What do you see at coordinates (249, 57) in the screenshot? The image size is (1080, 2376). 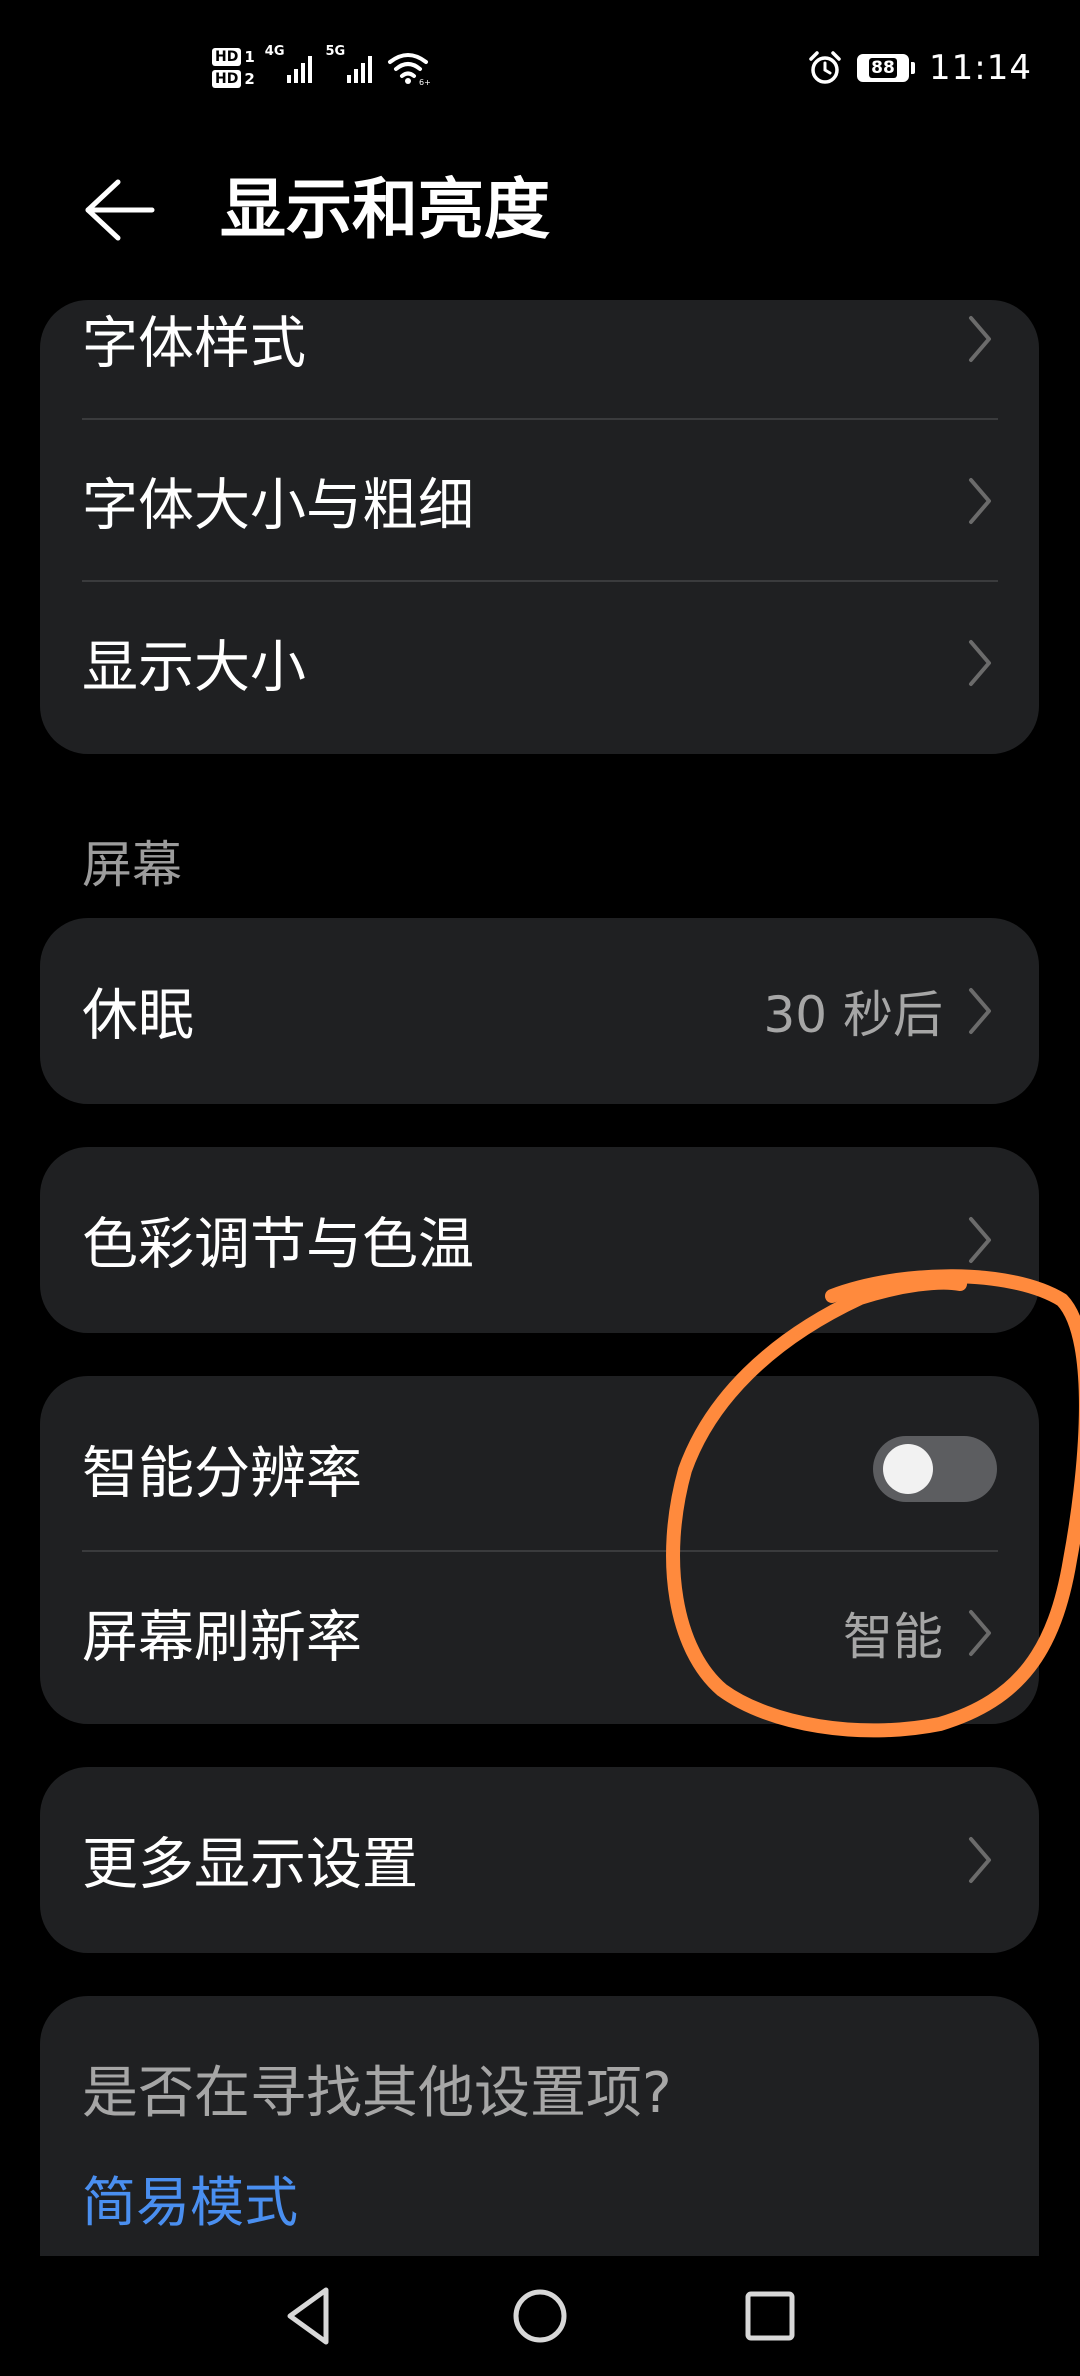 I see `hd-num-1: 1` at bounding box center [249, 57].